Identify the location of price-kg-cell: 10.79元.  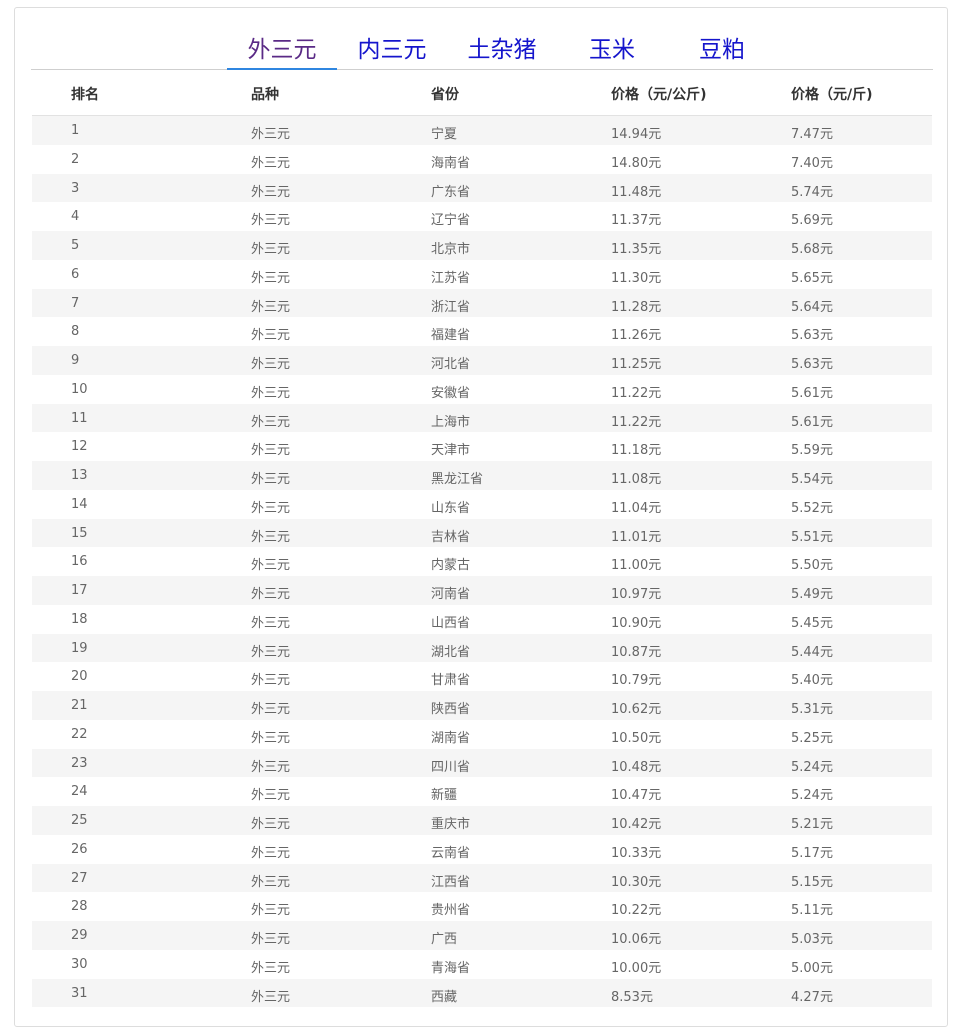
(636, 681).